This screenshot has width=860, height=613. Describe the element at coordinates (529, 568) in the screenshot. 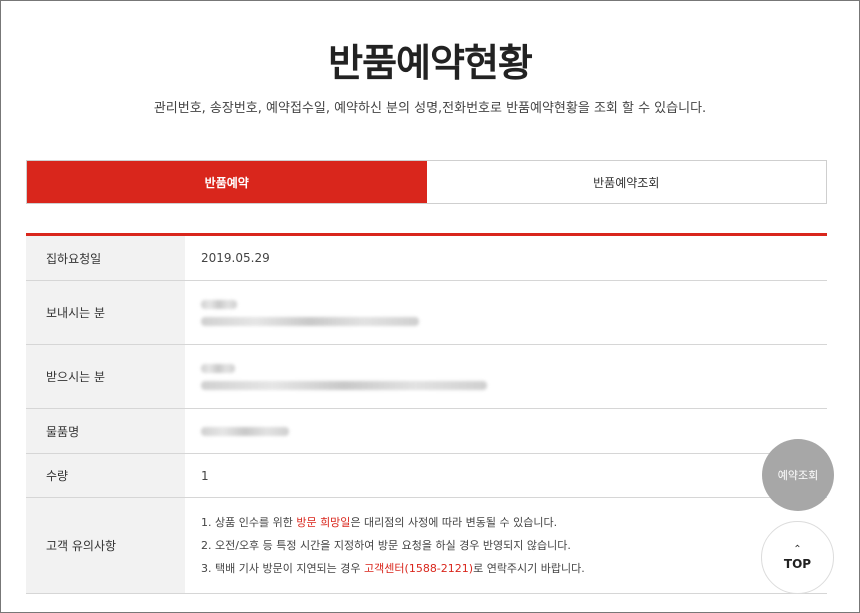

I see `notice-line-3-tail: 로 연락주시기 바랍니다.` at that location.